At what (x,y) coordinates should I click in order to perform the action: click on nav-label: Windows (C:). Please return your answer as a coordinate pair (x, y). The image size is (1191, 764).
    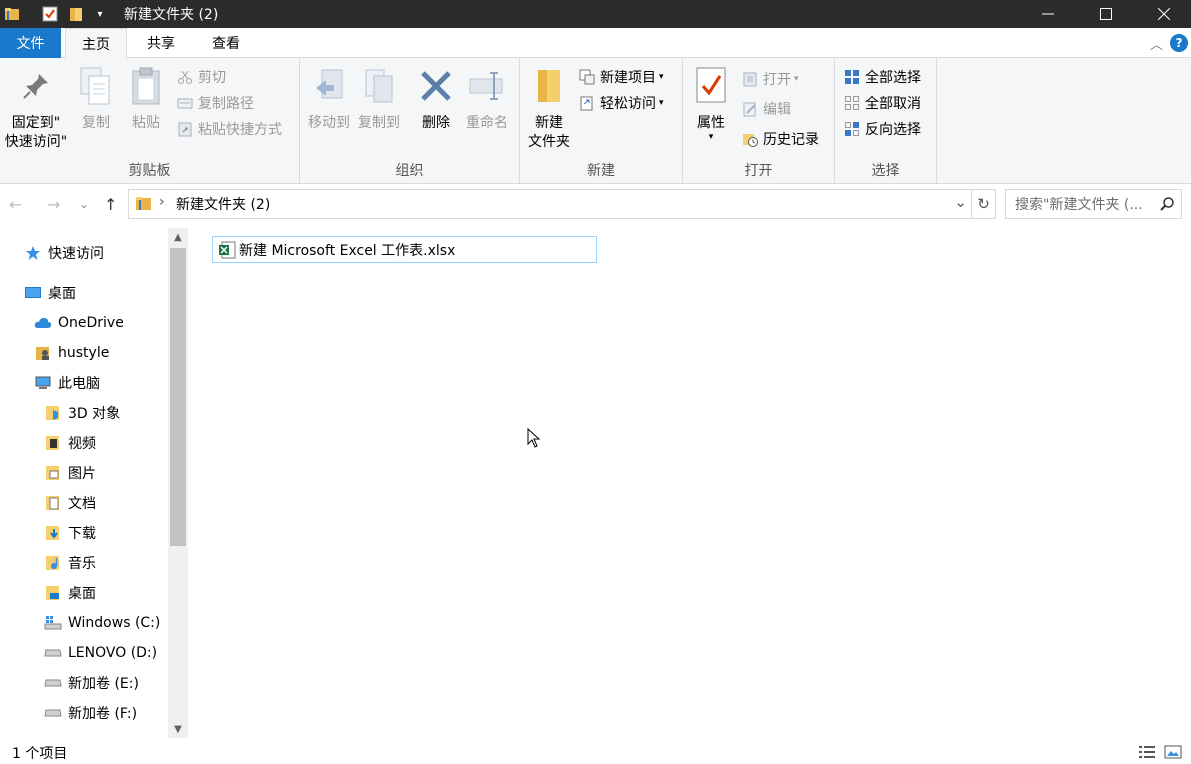
    Looking at the image, I should click on (114, 623).